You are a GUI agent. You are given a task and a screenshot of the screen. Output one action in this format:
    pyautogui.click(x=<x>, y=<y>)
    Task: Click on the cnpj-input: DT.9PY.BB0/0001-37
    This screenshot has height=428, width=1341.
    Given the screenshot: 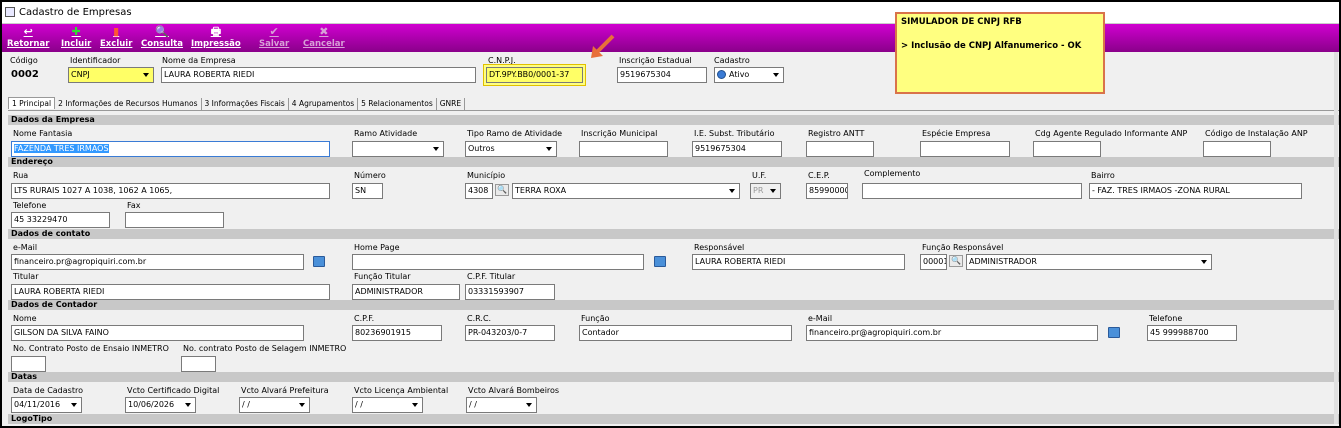 What is the action you would take?
    pyautogui.click(x=534, y=75)
    